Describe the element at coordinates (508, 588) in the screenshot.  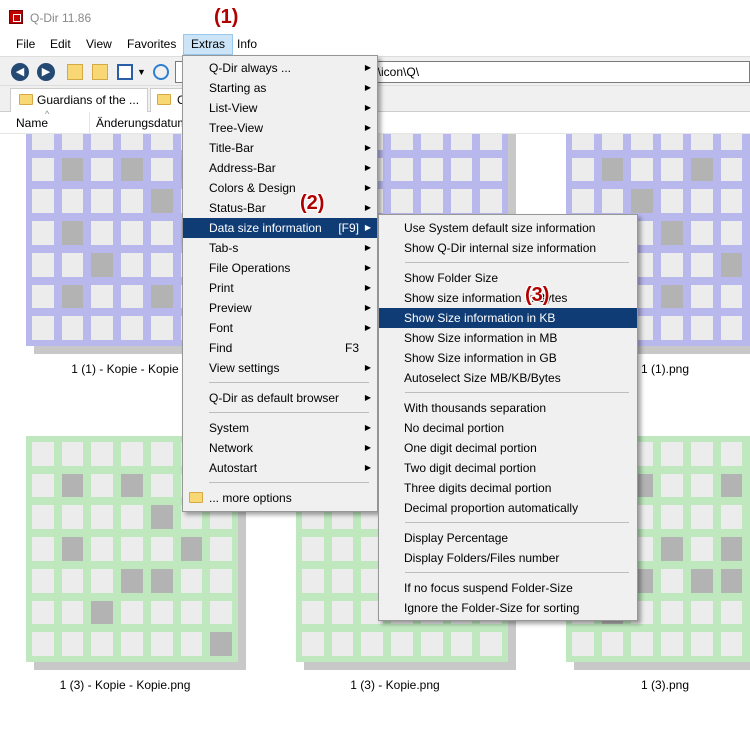
I see `menu-item-suspend-folder-size: If no focus suspend Folder-Size` at that location.